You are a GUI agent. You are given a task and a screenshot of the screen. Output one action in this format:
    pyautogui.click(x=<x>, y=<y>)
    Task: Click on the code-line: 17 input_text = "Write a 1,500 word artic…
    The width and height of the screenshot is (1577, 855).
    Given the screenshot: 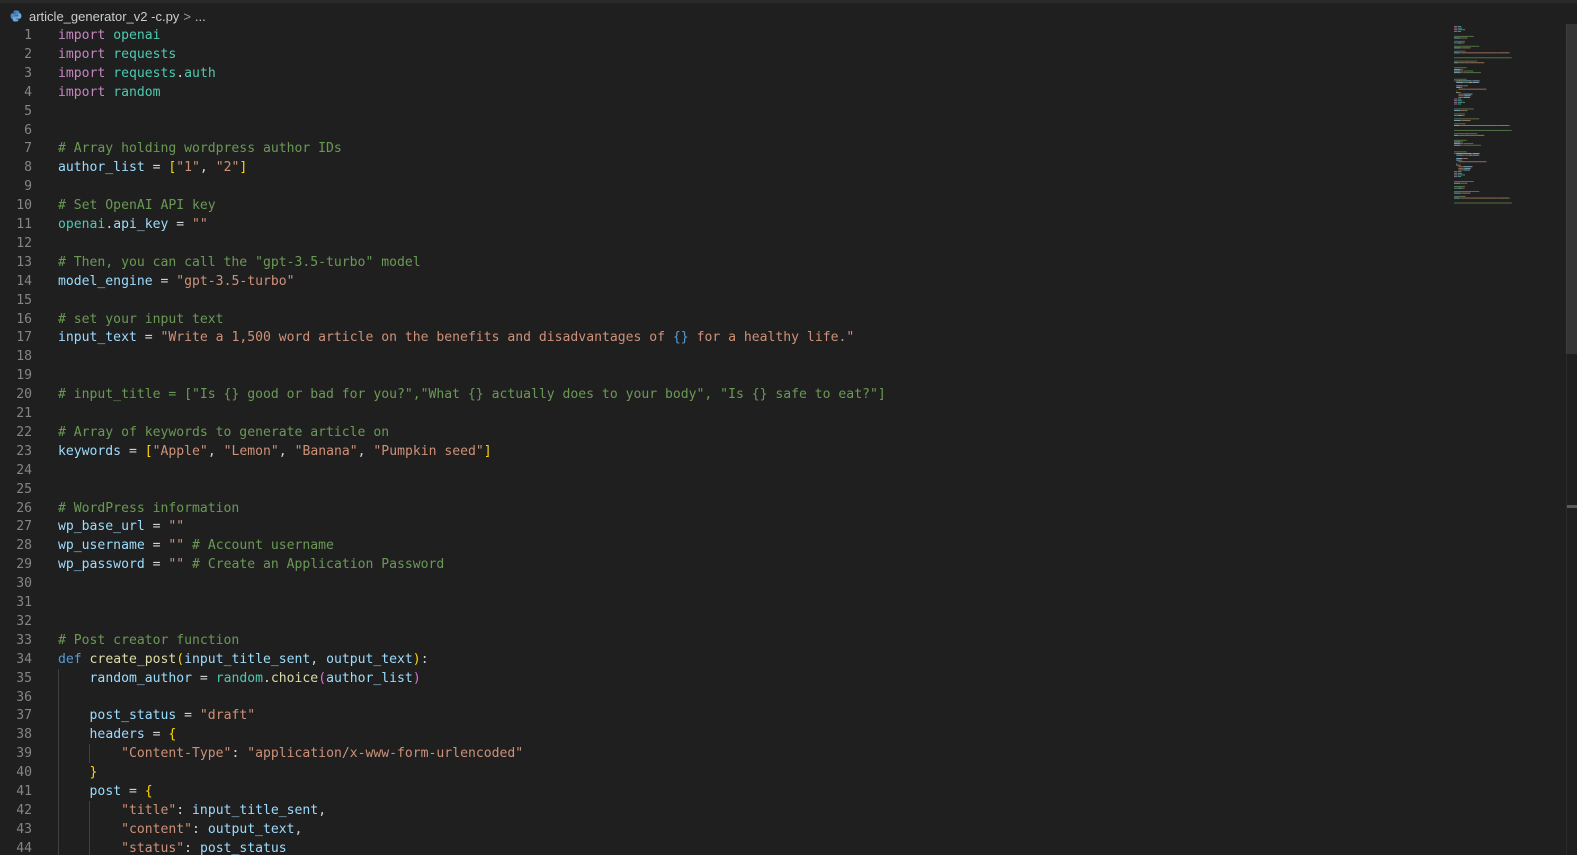 What is the action you would take?
    pyautogui.click(x=720, y=337)
    